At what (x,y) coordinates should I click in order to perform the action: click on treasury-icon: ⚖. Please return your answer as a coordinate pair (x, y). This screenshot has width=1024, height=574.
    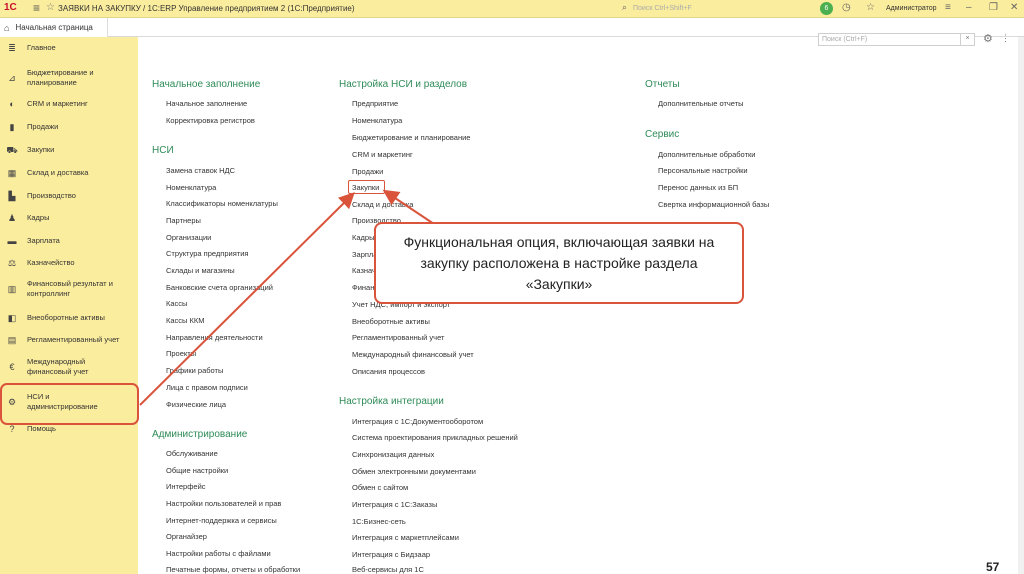
    Looking at the image, I should click on (12, 263).